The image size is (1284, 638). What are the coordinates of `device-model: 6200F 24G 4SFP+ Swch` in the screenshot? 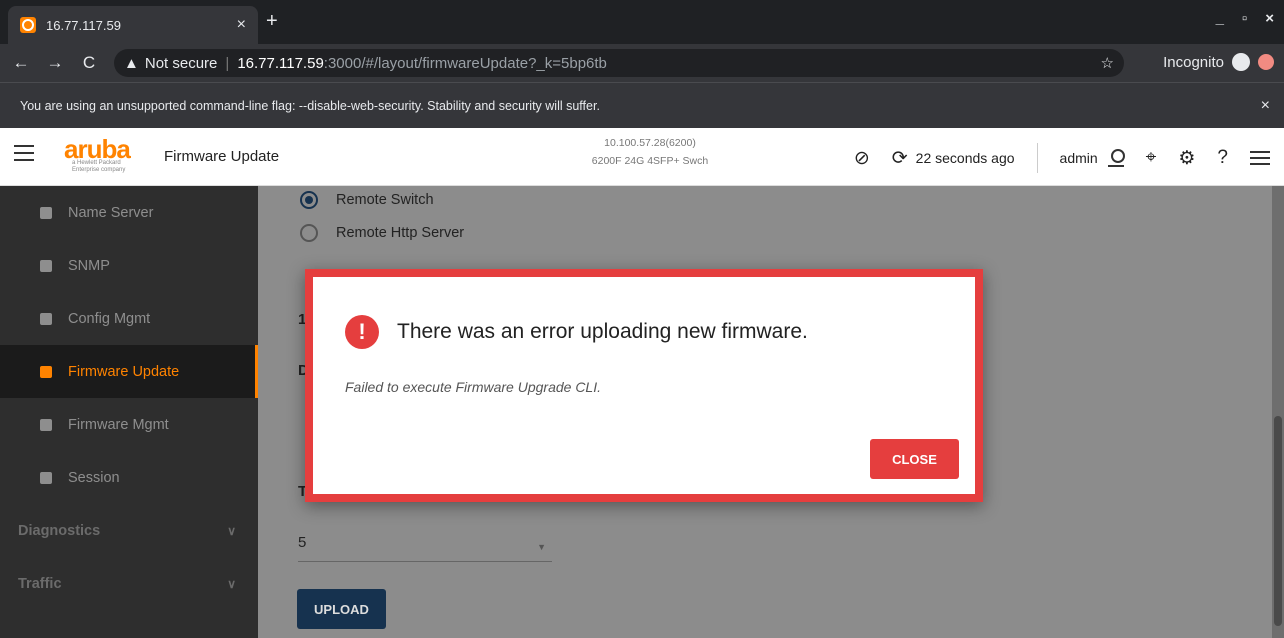 It's located at (650, 161).